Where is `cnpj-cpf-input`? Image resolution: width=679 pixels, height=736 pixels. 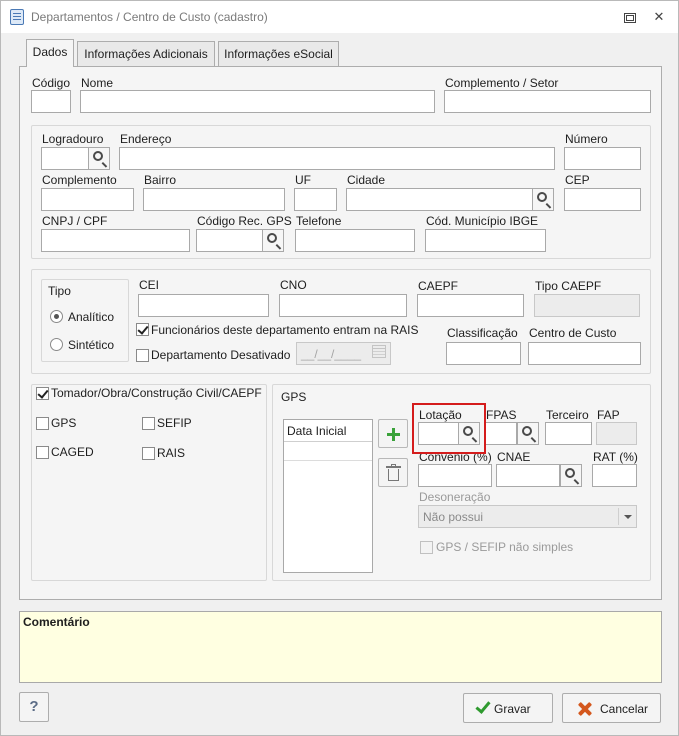 cnpj-cpf-input is located at coordinates (115, 240).